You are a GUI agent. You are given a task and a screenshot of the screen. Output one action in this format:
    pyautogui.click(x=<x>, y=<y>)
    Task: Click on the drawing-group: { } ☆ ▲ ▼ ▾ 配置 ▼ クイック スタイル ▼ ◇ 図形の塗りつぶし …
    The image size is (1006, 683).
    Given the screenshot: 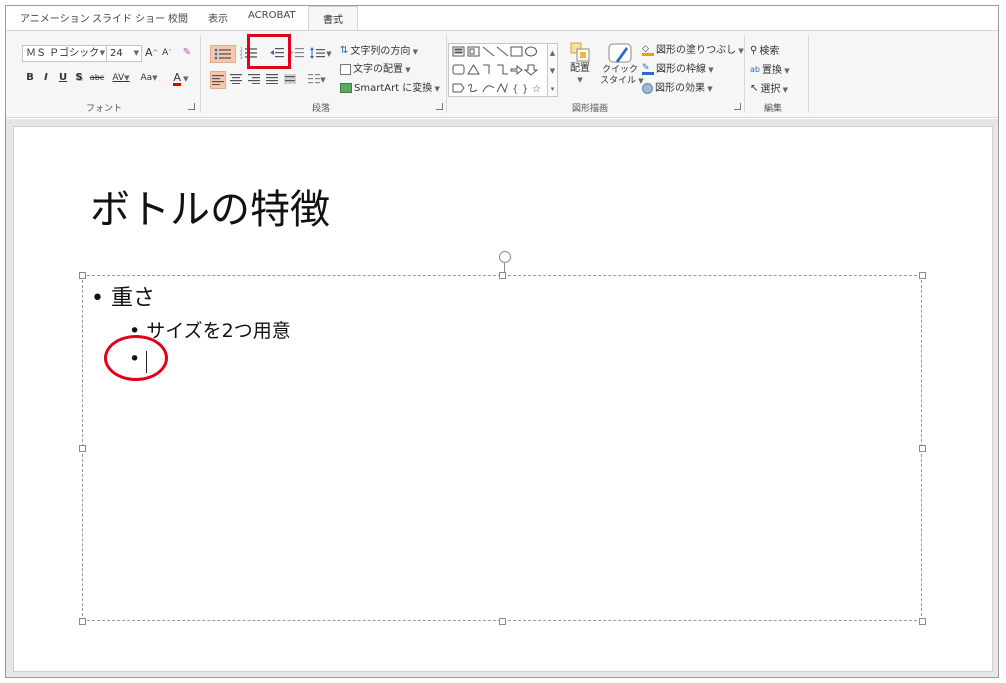 What is the action you would take?
    pyautogui.click(x=376, y=74)
    